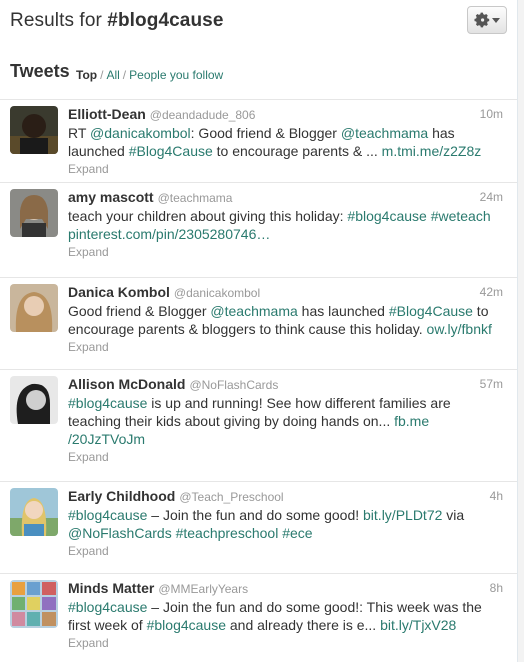 The width and height of the screenshot is (524, 664). What do you see at coordinates (496, 588) in the screenshot?
I see `tweet-time: 8h` at bounding box center [496, 588].